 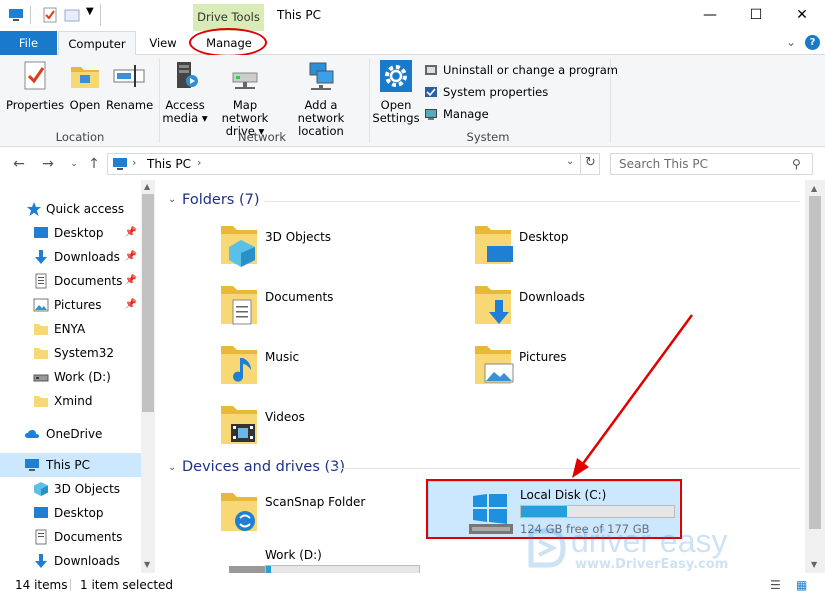 What do you see at coordinates (412, 43) in the screenshot?
I see `ribbon-tabs: File Computer View Manage ⌄ ?` at bounding box center [412, 43].